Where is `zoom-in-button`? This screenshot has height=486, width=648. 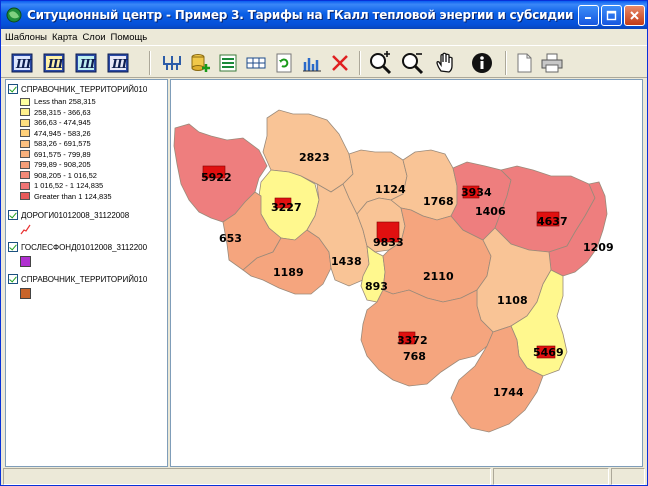 zoom-in-button is located at coordinates (380, 63).